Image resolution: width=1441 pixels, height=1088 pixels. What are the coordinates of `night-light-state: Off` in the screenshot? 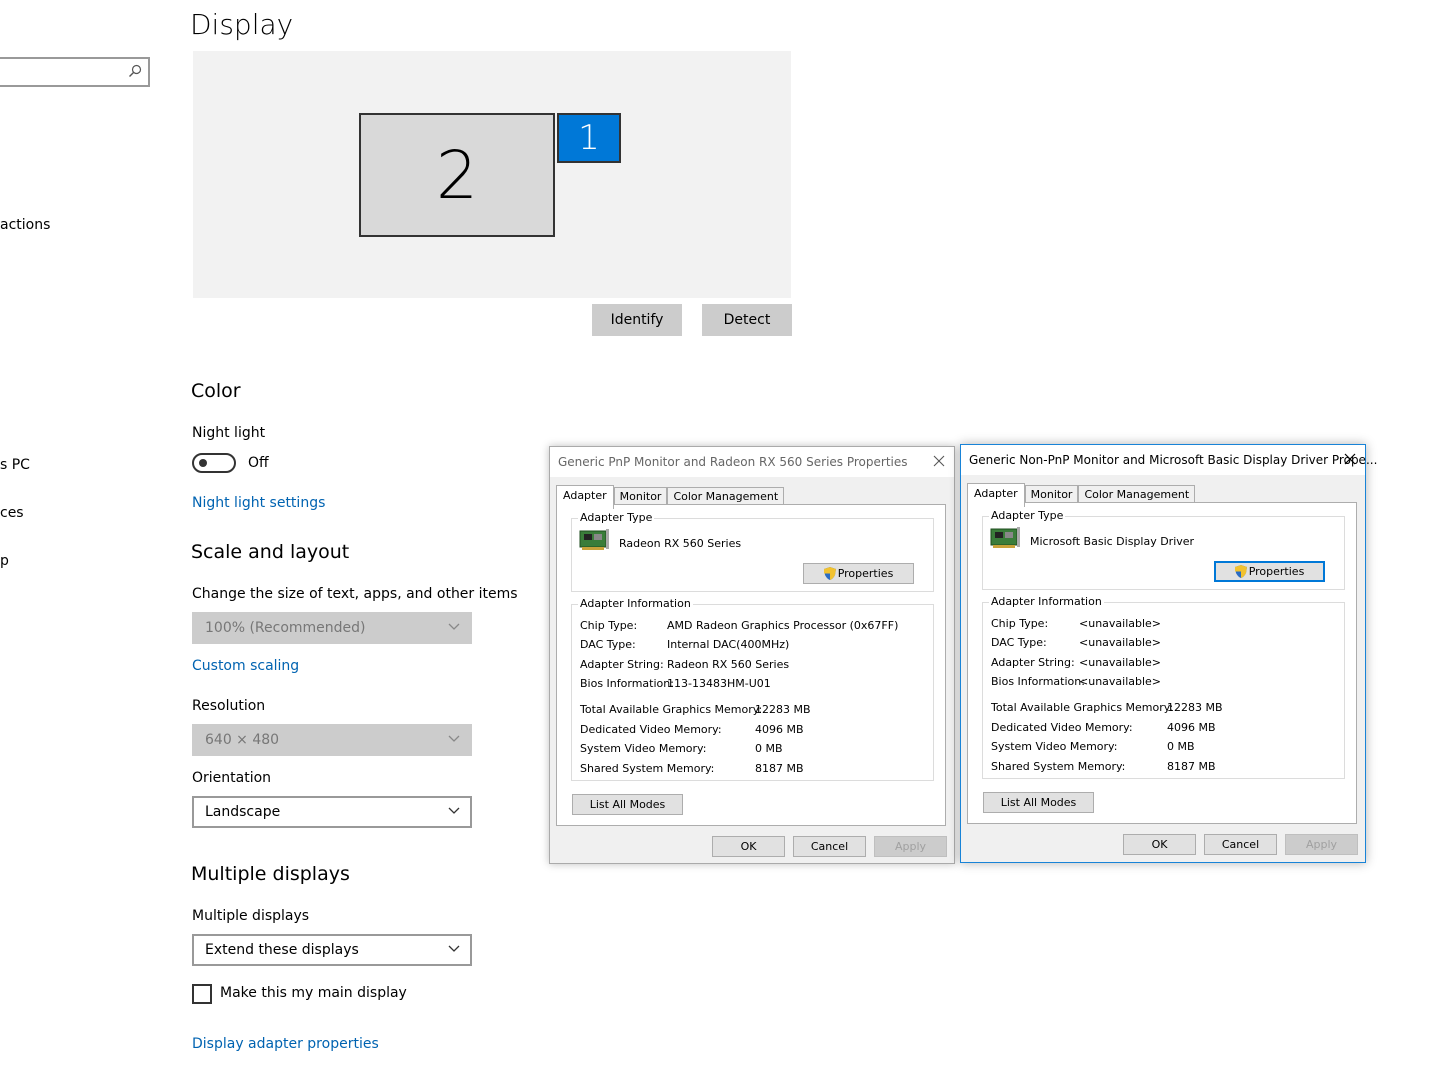 It's located at (258, 463).